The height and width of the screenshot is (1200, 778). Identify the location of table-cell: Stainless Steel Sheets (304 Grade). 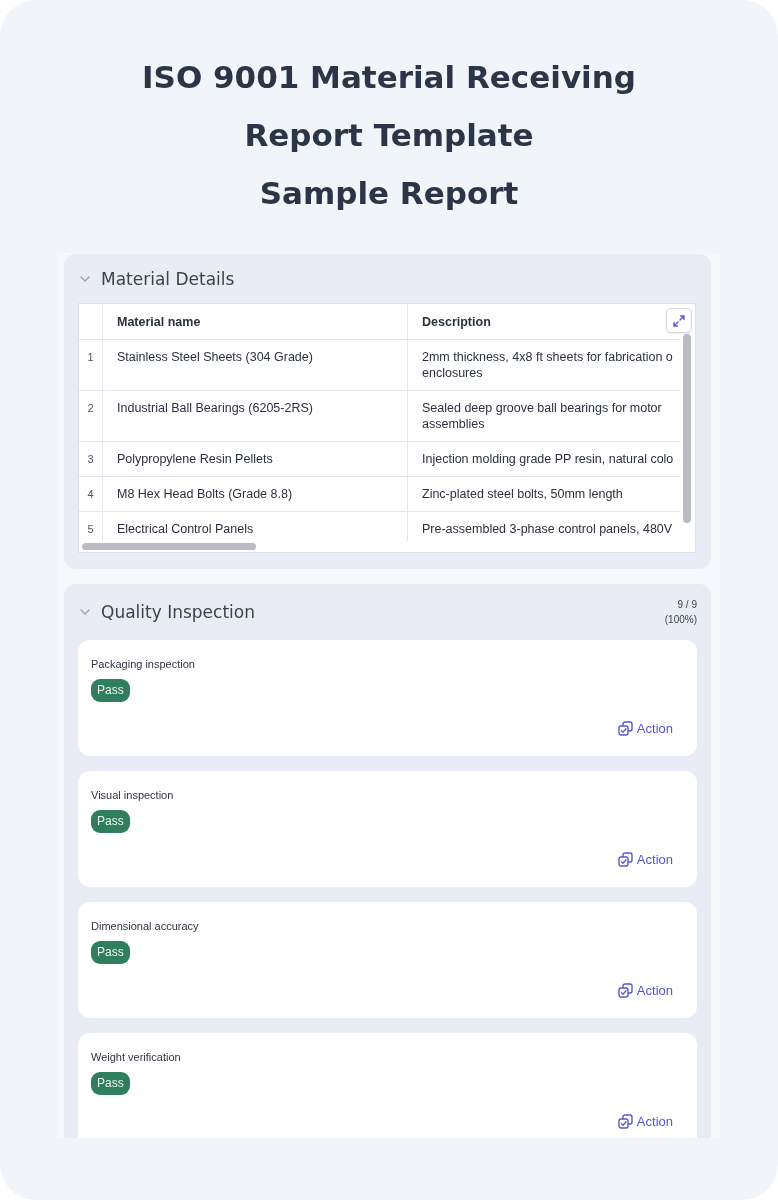
(255, 365).